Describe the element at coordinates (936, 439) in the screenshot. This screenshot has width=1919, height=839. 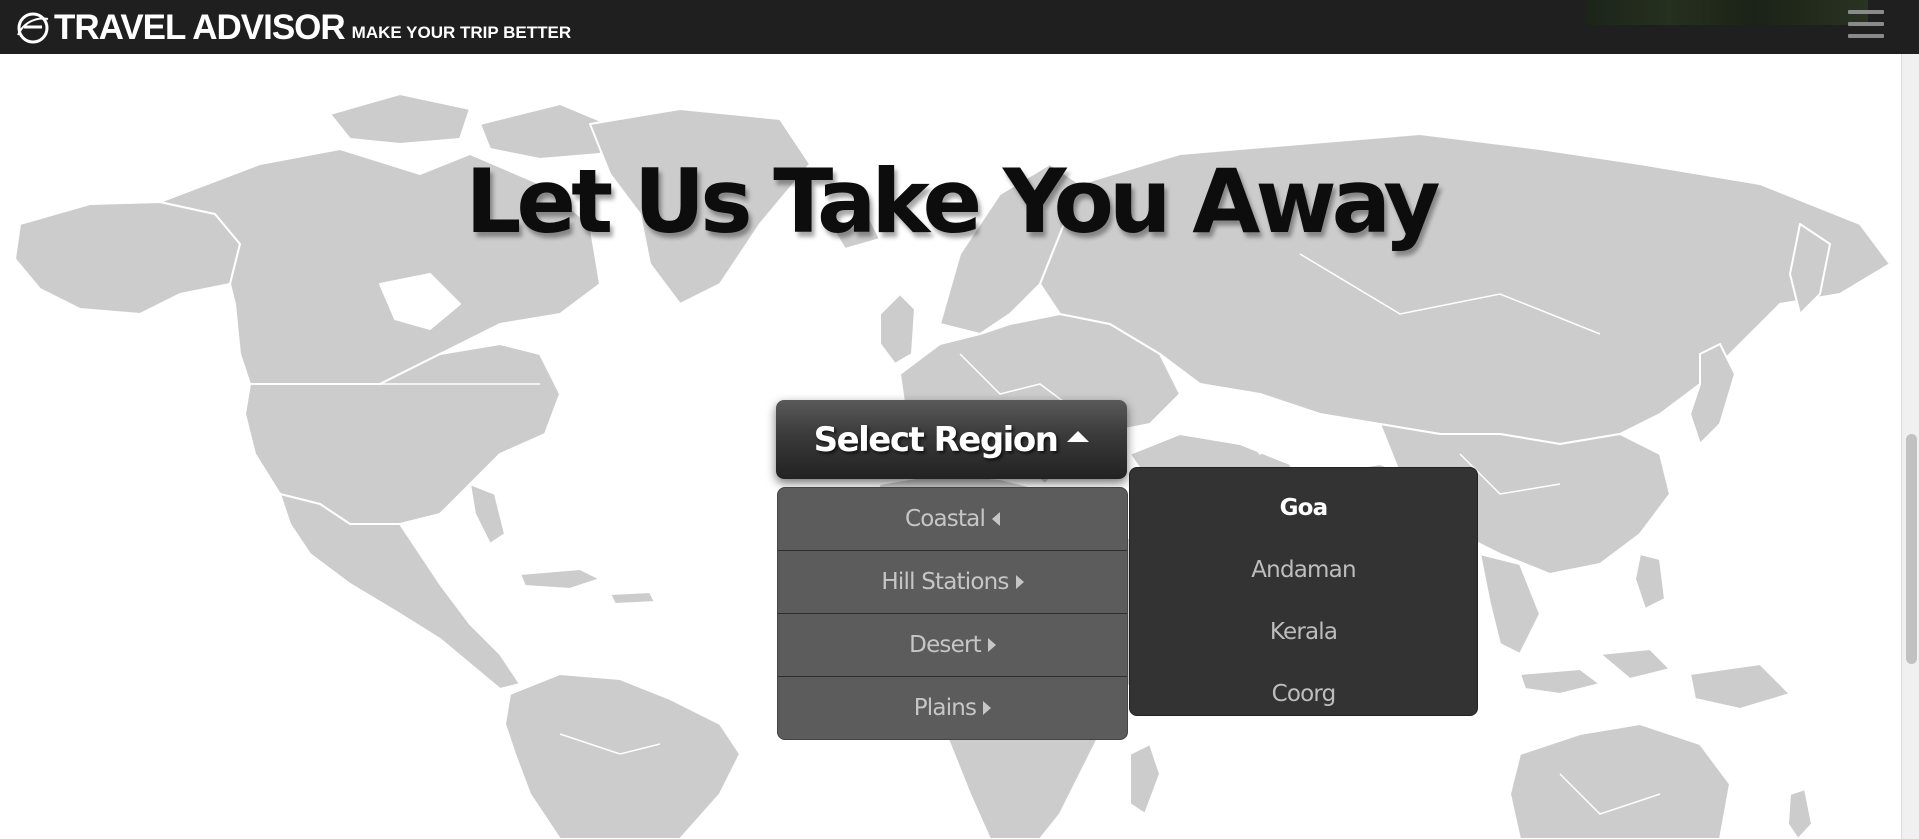
I see `select-region-label: Select Region` at that location.